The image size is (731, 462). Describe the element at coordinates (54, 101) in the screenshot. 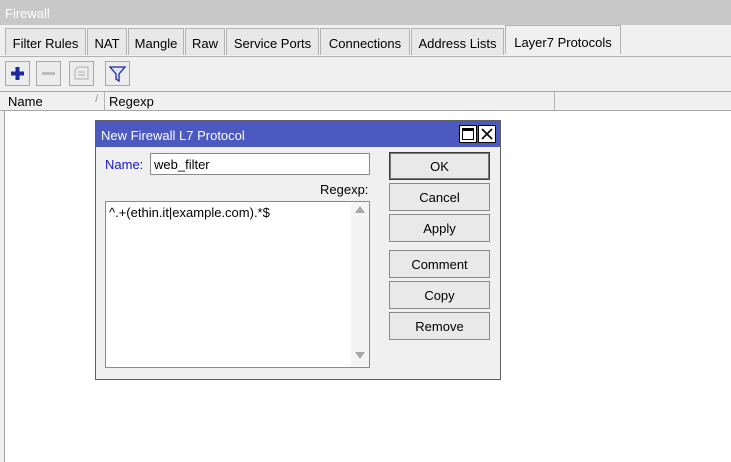

I see `column-header-name: Name /` at that location.